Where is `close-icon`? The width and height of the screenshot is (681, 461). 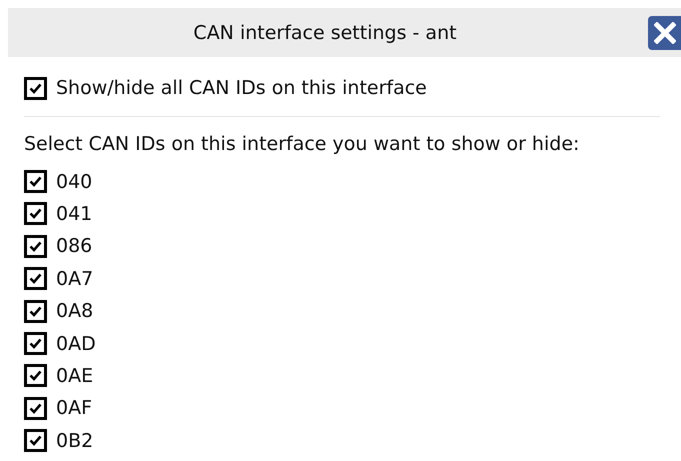
close-icon is located at coordinates (665, 33).